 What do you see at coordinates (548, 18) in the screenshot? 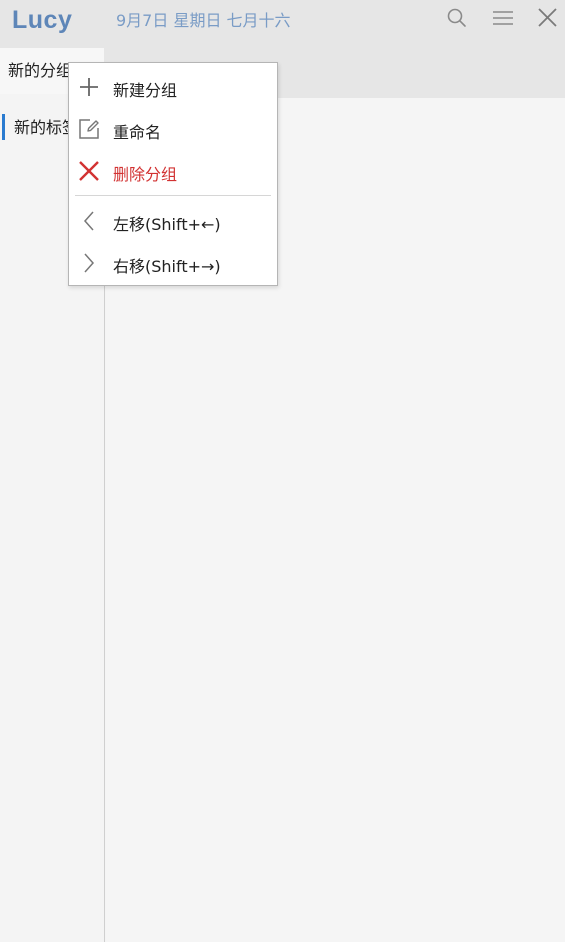
I see `close-icon` at bounding box center [548, 18].